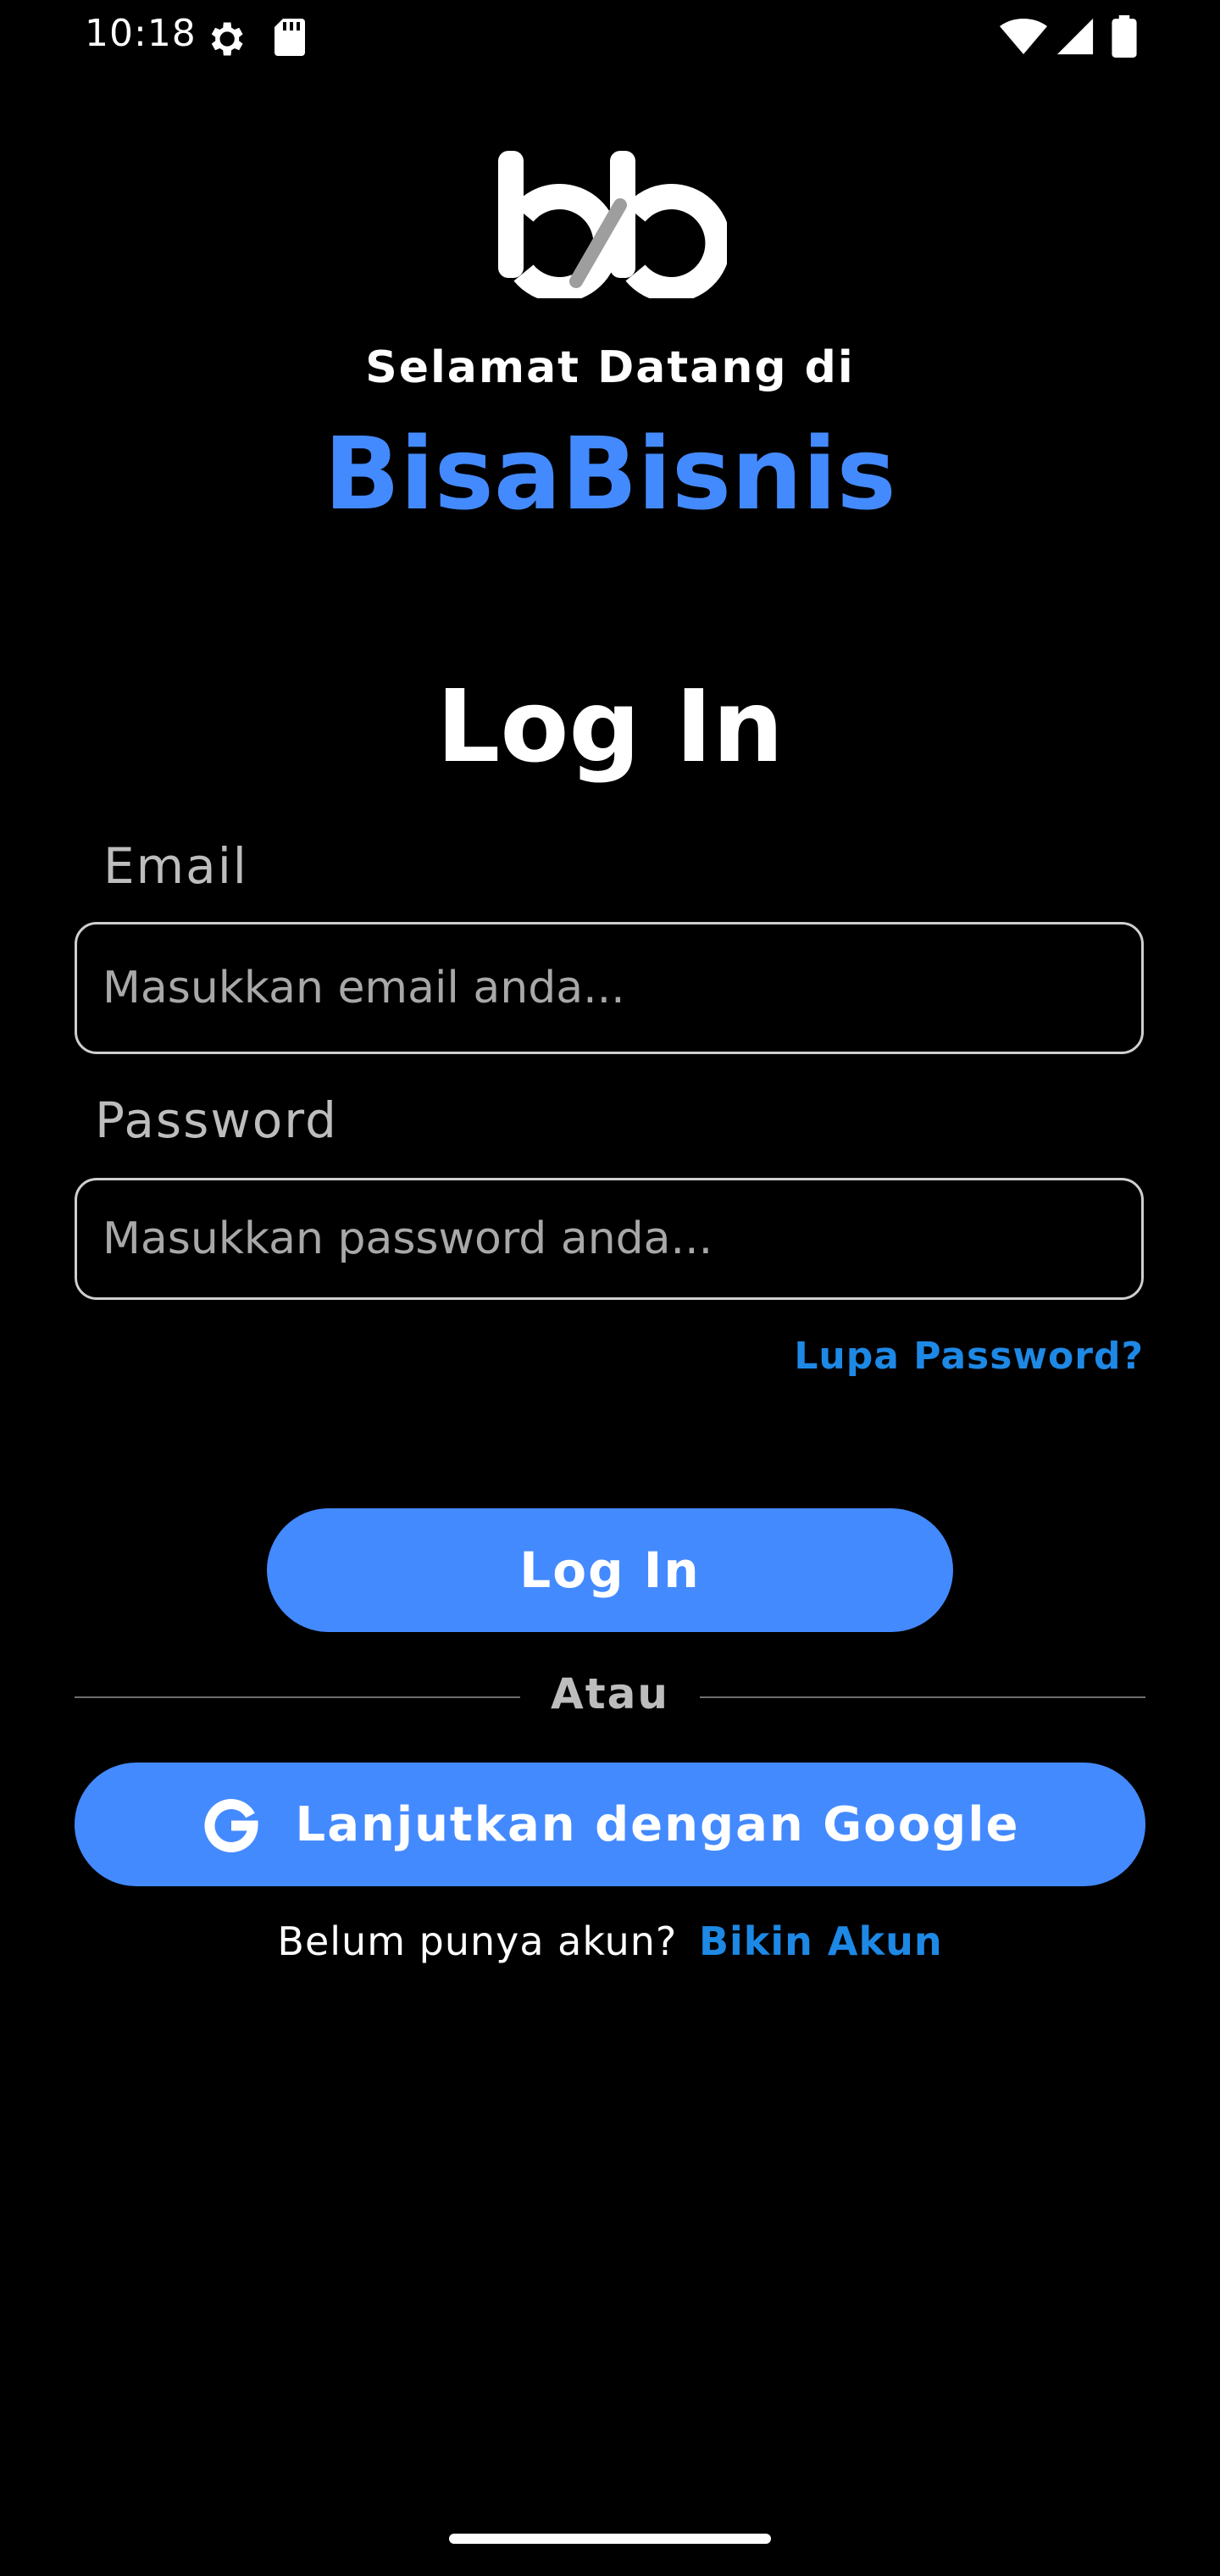 The width and height of the screenshot is (1220, 2576). I want to click on settings-icon, so click(227, 39).